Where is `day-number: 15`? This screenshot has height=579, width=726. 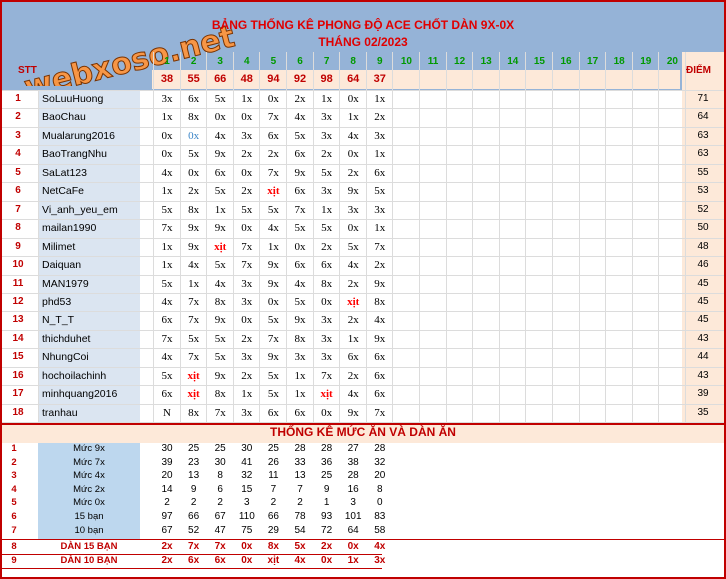
day-number: 15 is located at coordinates (539, 61).